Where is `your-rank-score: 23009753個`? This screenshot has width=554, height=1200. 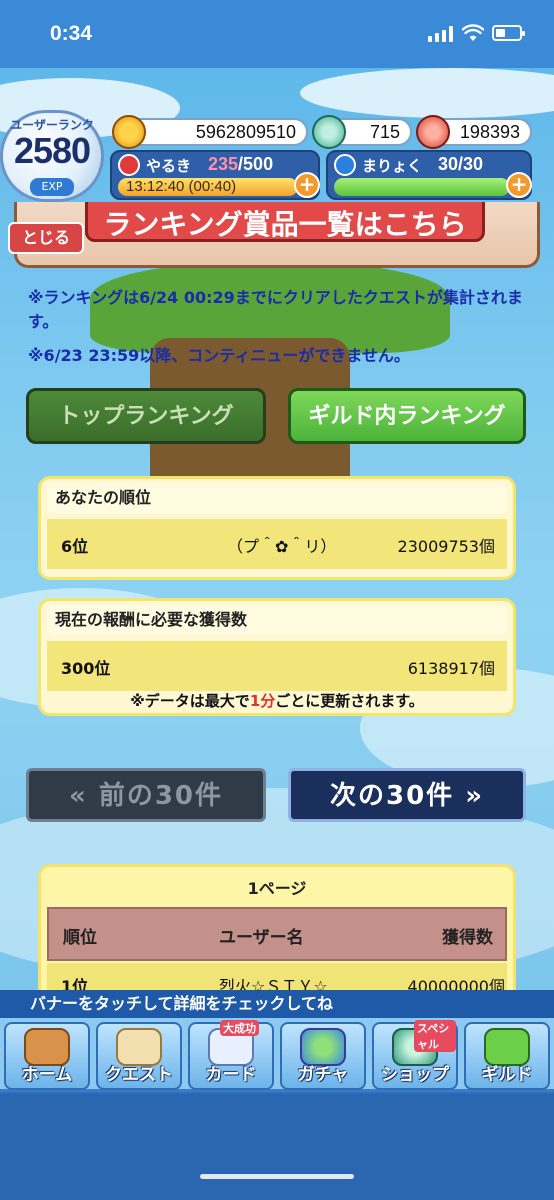
your-rank-score: 23009753個 is located at coordinates (446, 546).